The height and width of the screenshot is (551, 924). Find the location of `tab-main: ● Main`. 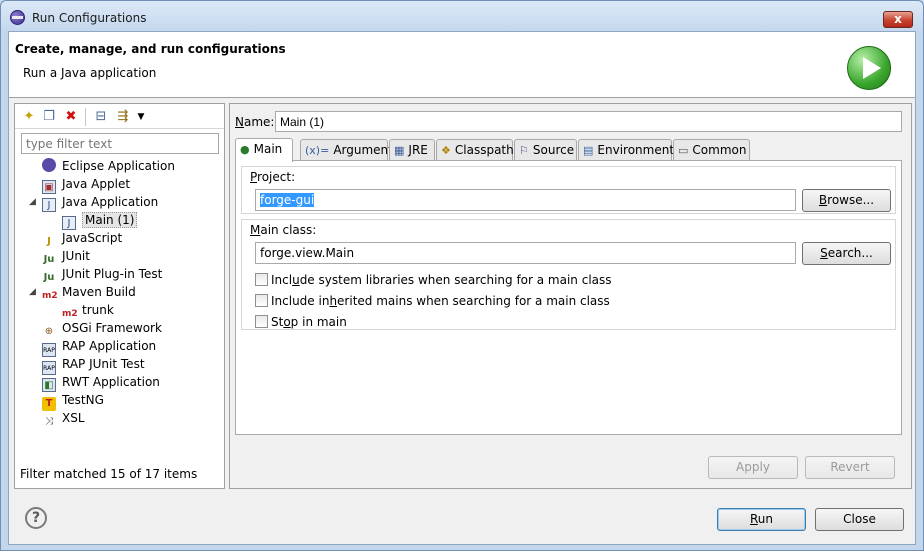

tab-main: ● Main is located at coordinates (264, 150).